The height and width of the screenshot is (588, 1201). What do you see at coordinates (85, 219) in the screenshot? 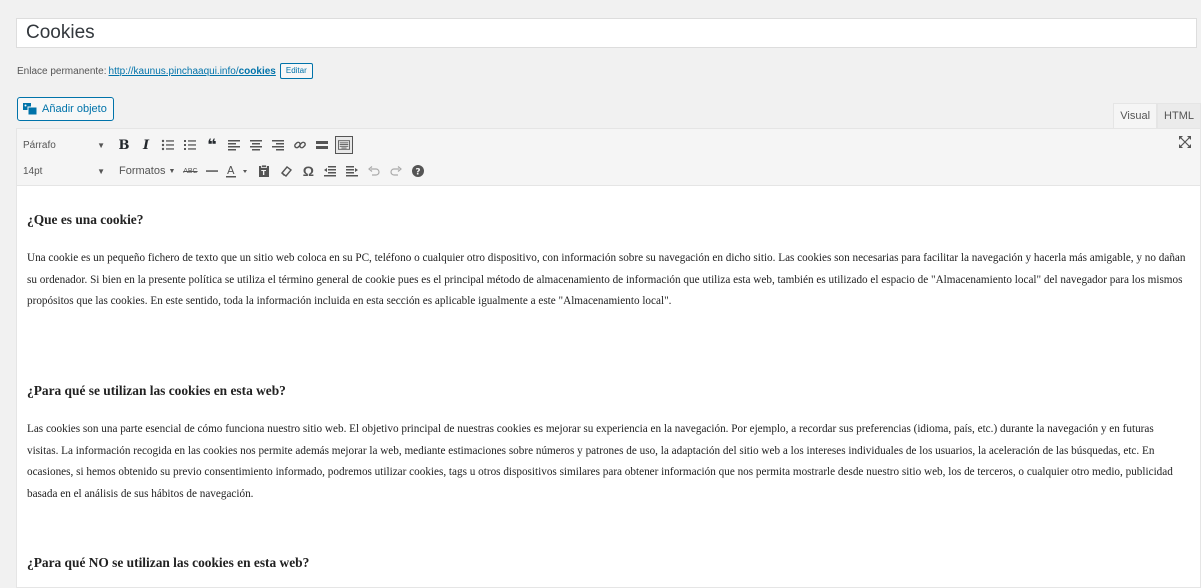
I see `content-heading: ¿Que es una cookie?` at bounding box center [85, 219].